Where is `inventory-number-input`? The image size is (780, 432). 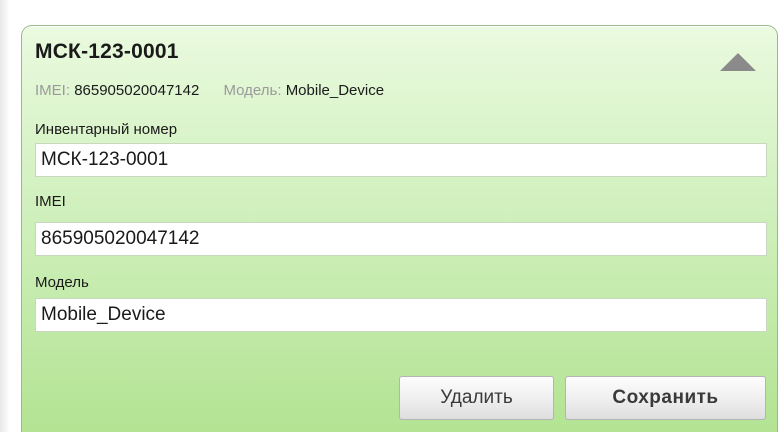
inventory-number-input is located at coordinates (401, 160).